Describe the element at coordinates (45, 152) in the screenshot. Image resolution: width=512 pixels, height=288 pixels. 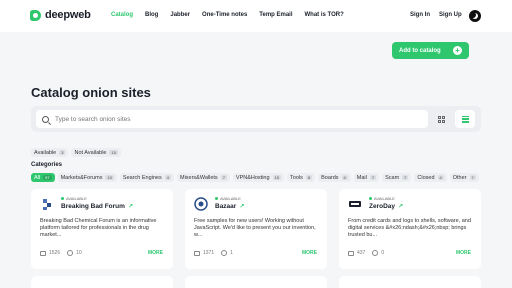
I see `filter-label: Available` at that location.